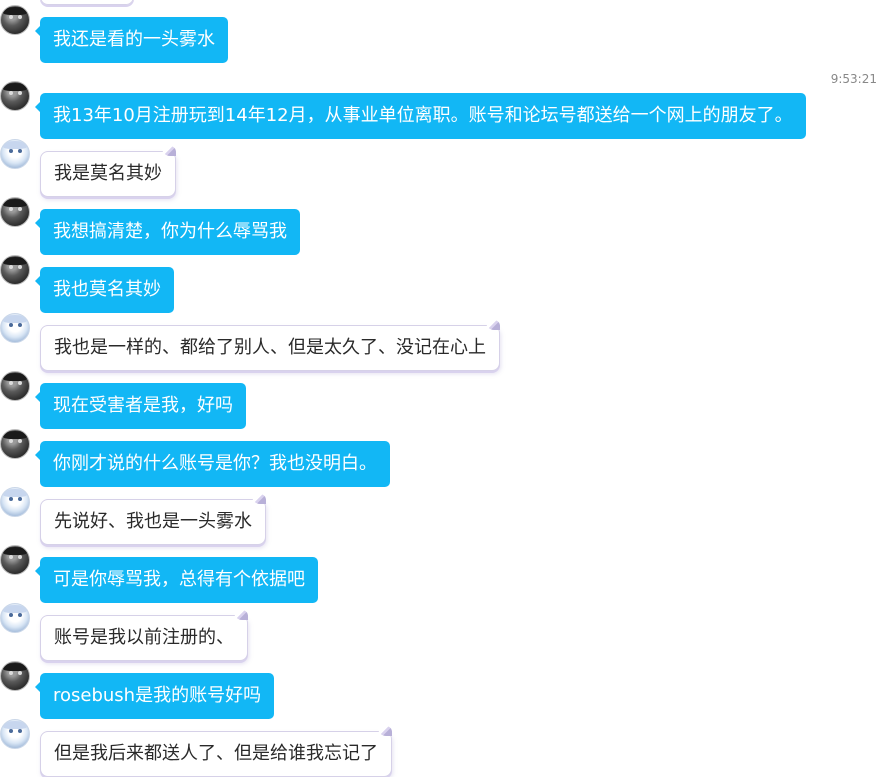  I want to click on message-text: 现在受害者是我，好吗, so click(143, 405).